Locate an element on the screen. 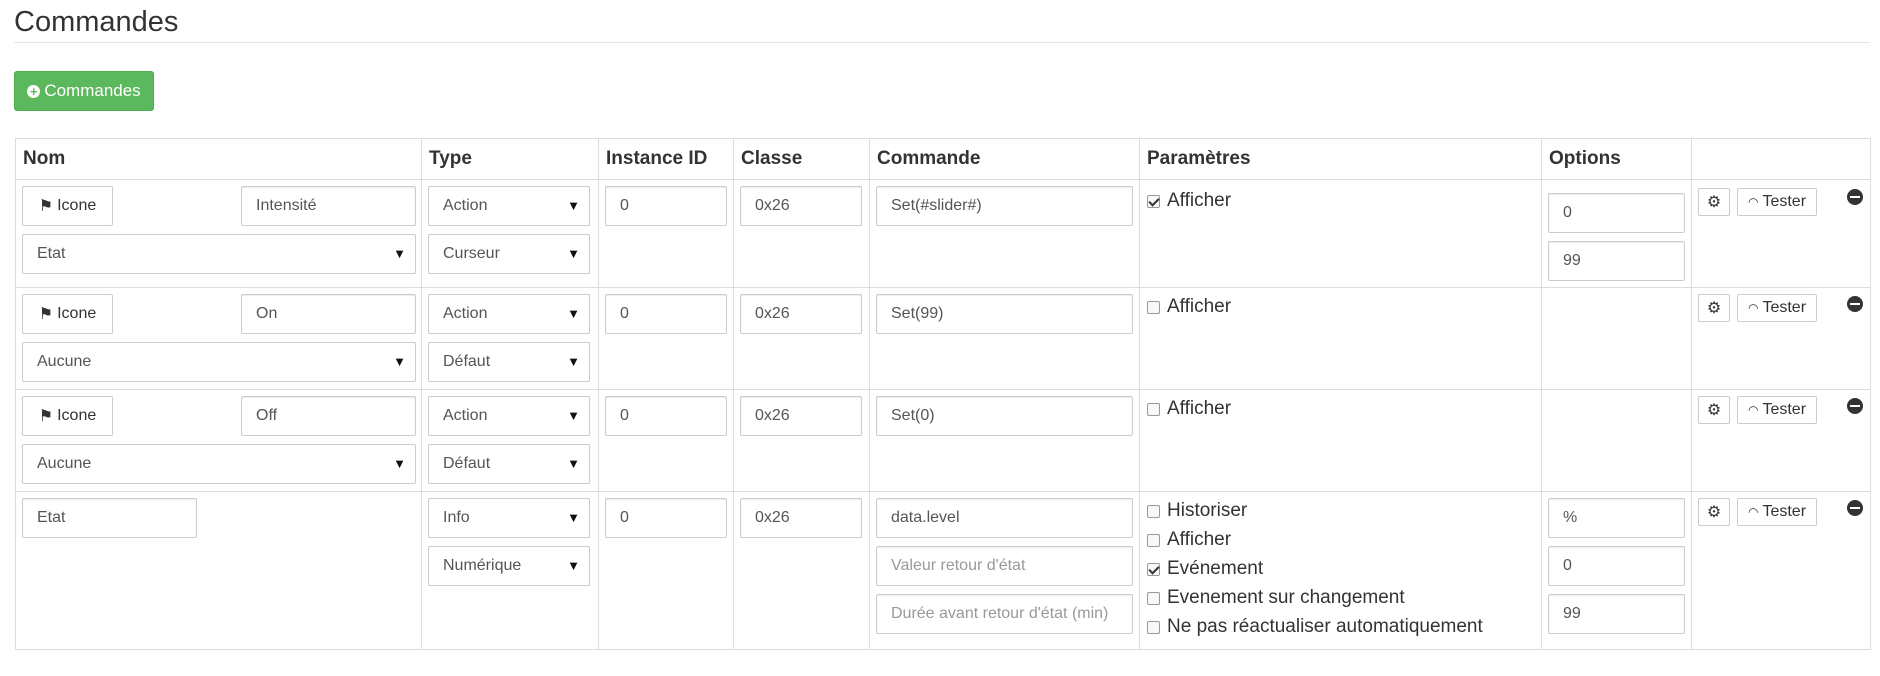 The width and height of the screenshot is (1880, 676). no-refresh-checkbox: Ne pas réactualiser automatiquement is located at coordinates (1315, 627).